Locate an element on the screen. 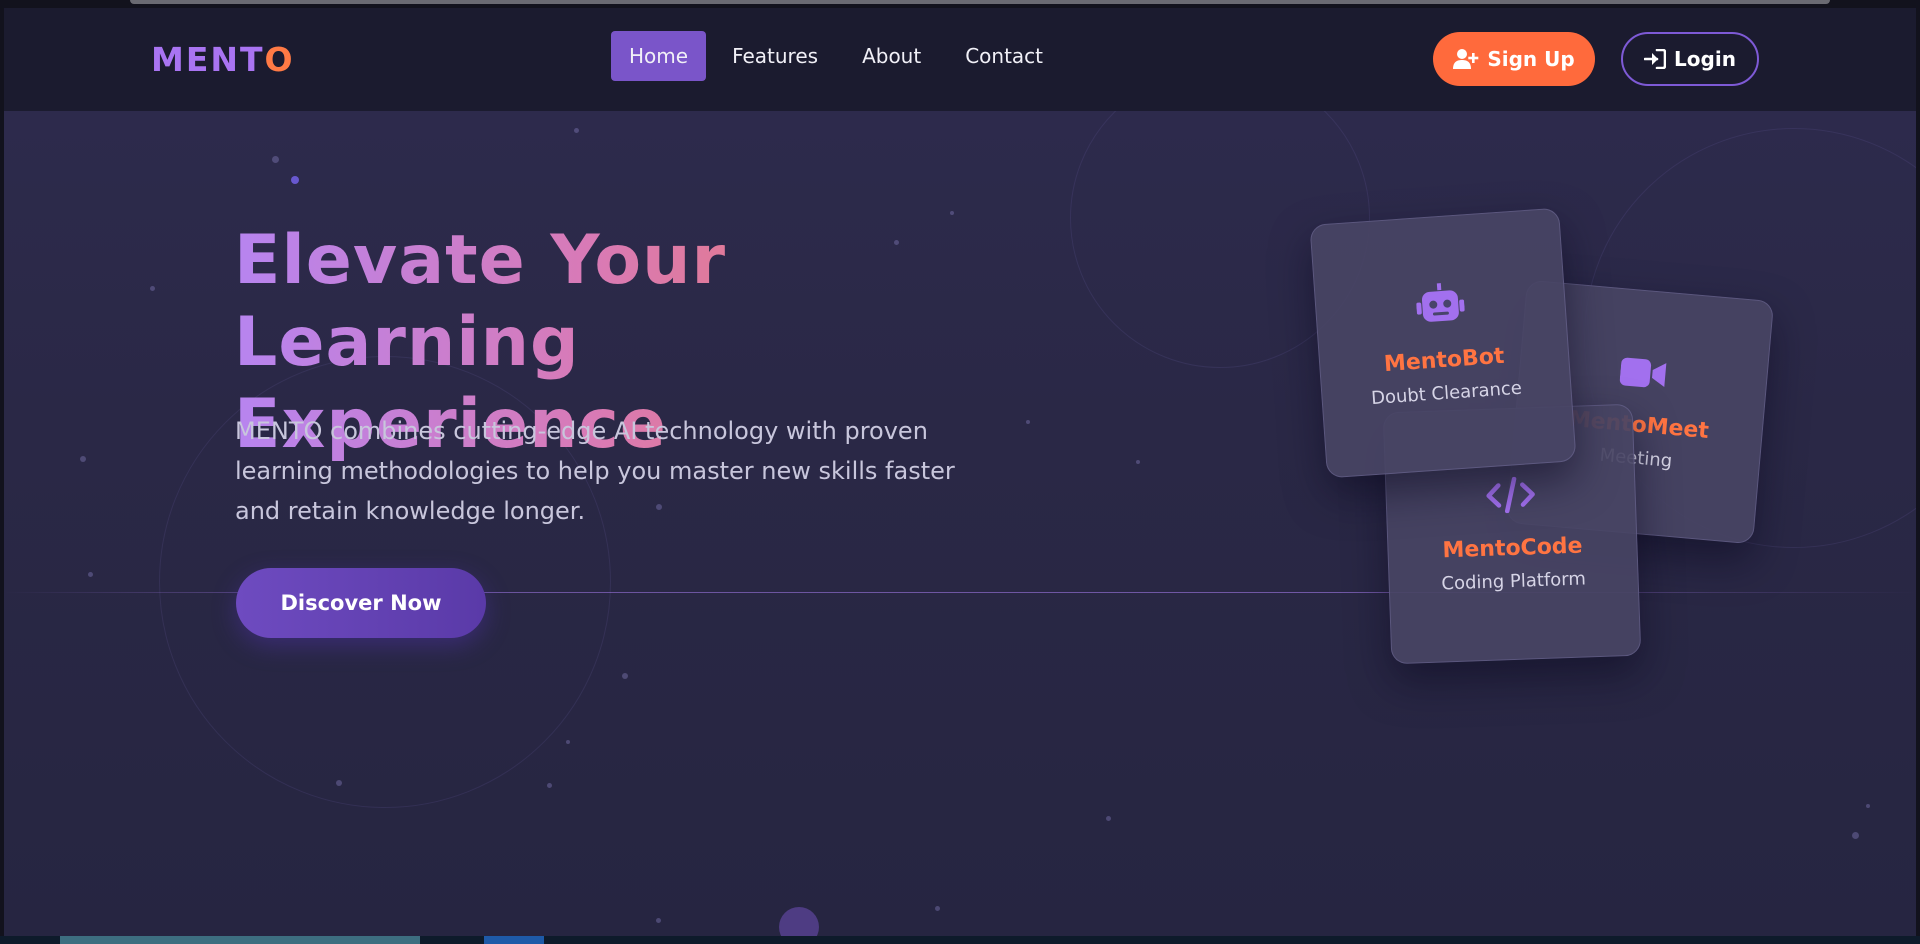 The width and height of the screenshot is (1920, 944). discover-now-button: Discover Now is located at coordinates (361, 603).